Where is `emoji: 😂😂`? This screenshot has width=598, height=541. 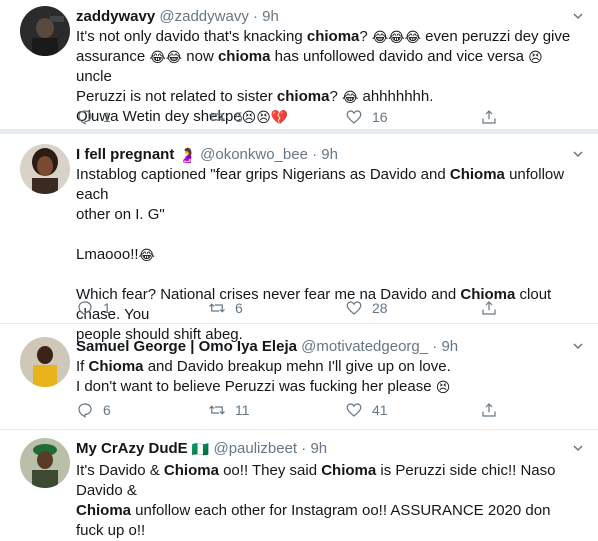 emoji: 😂😂 is located at coordinates (166, 57).